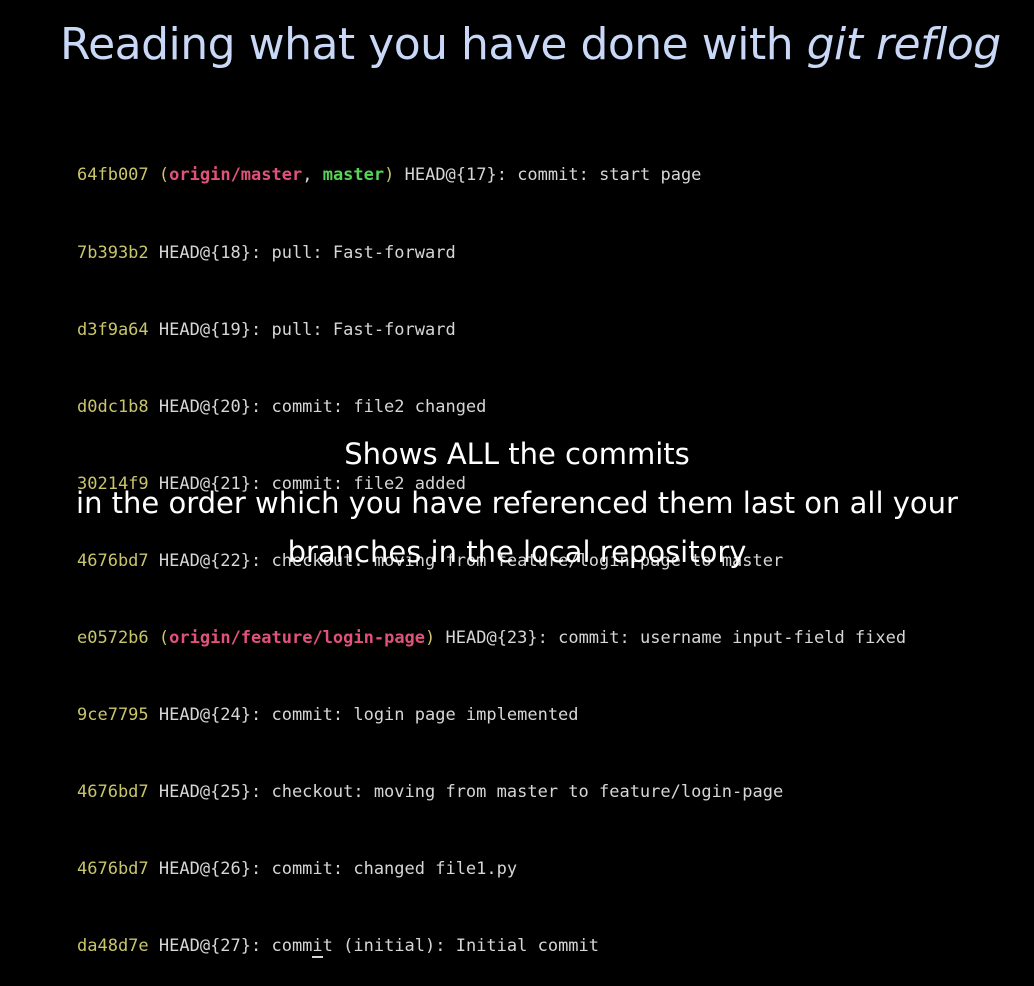 This screenshot has height=986, width=1034. Describe the element at coordinates (548, 175) in the screenshot. I see `reflog-entry-text: HEAD@{17}: commit: start page` at that location.